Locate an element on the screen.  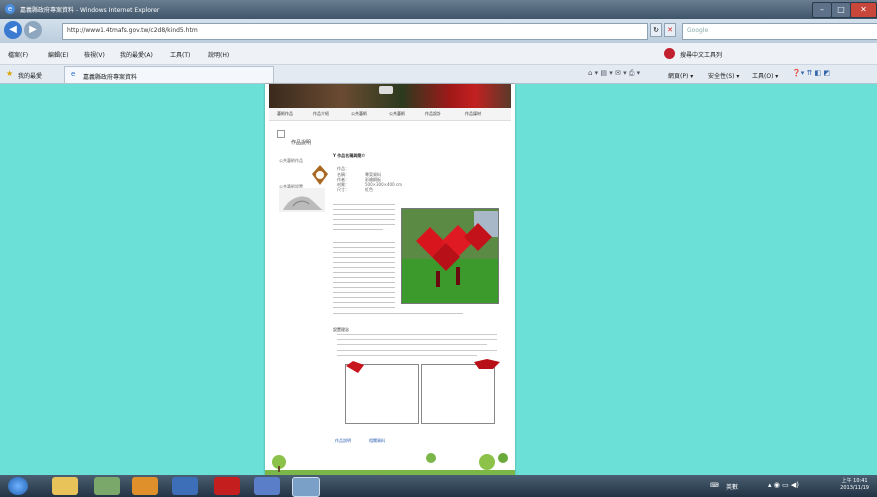
clock-time: 上午 10:41 is located at coordinates (854, 481).